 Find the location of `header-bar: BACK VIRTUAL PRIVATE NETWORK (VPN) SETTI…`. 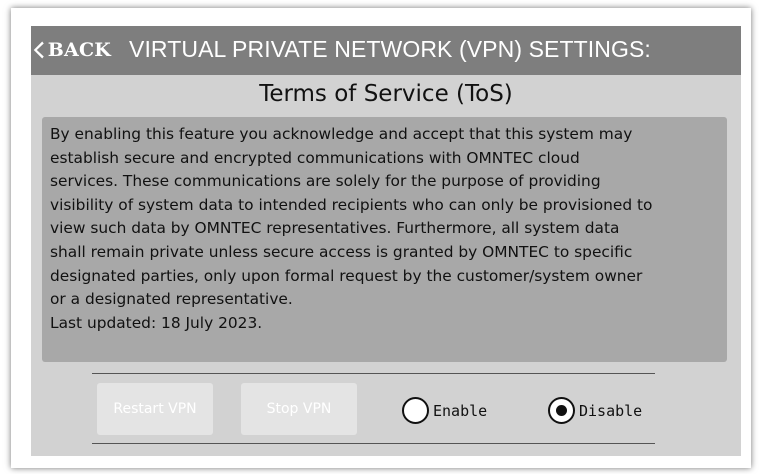

header-bar: BACK VIRTUAL PRIVATE NETWORK (VPN) SETTI… is located at coordinates (386, 50).